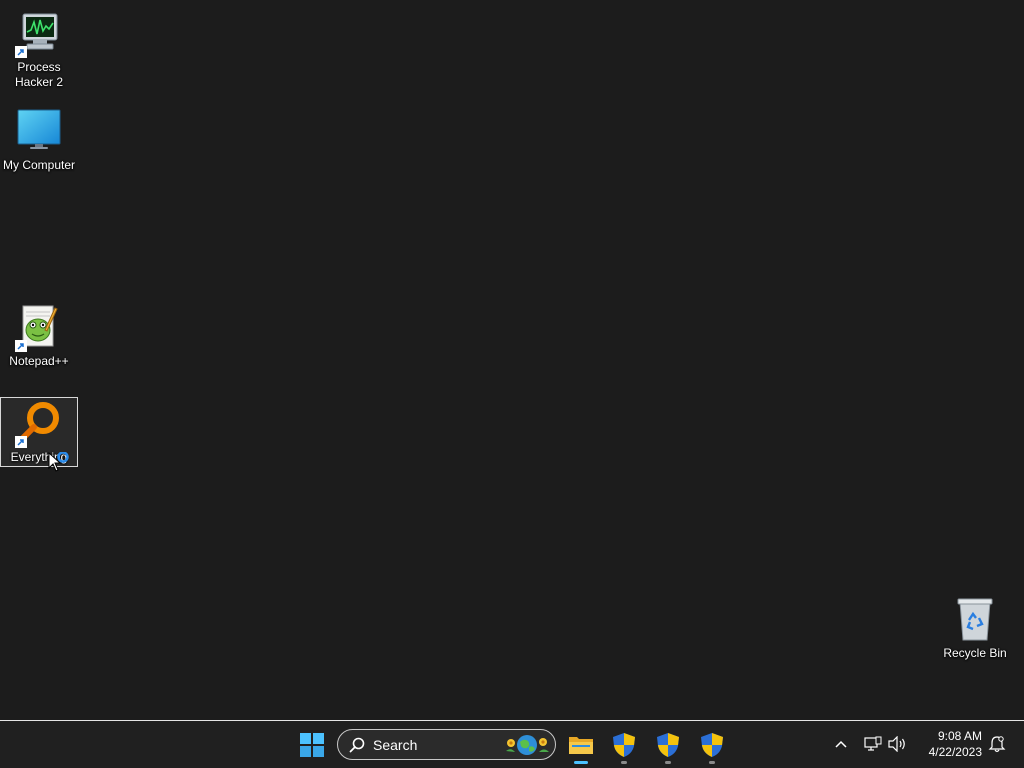 The height and width of the screenshot is (768, 1024). I want to click on mouse-cursor-icon, so click(61, 465).